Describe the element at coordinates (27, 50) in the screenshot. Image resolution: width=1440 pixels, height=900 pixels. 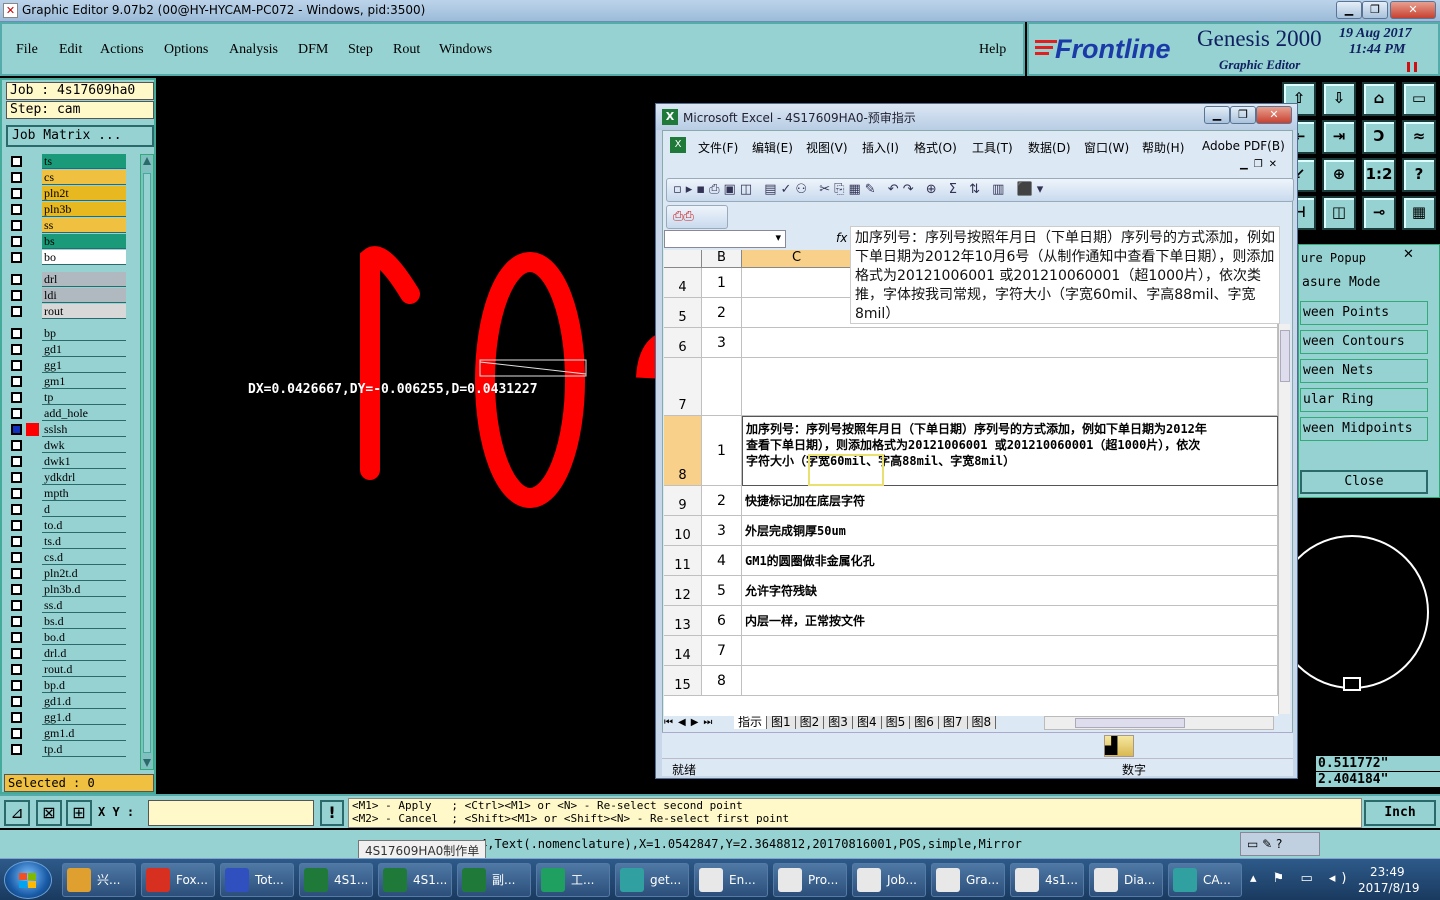
I see `menu-file: File` at that location.